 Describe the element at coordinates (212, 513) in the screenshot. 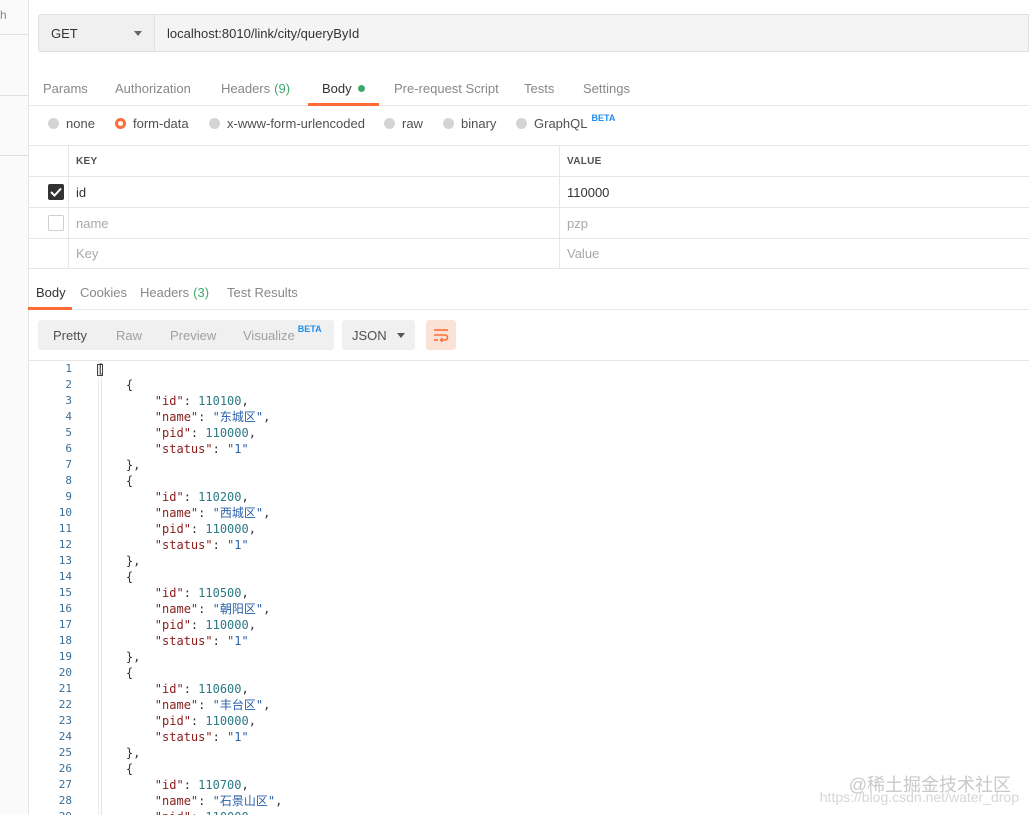

I see `code-line: "name": "西城区",` at that location.